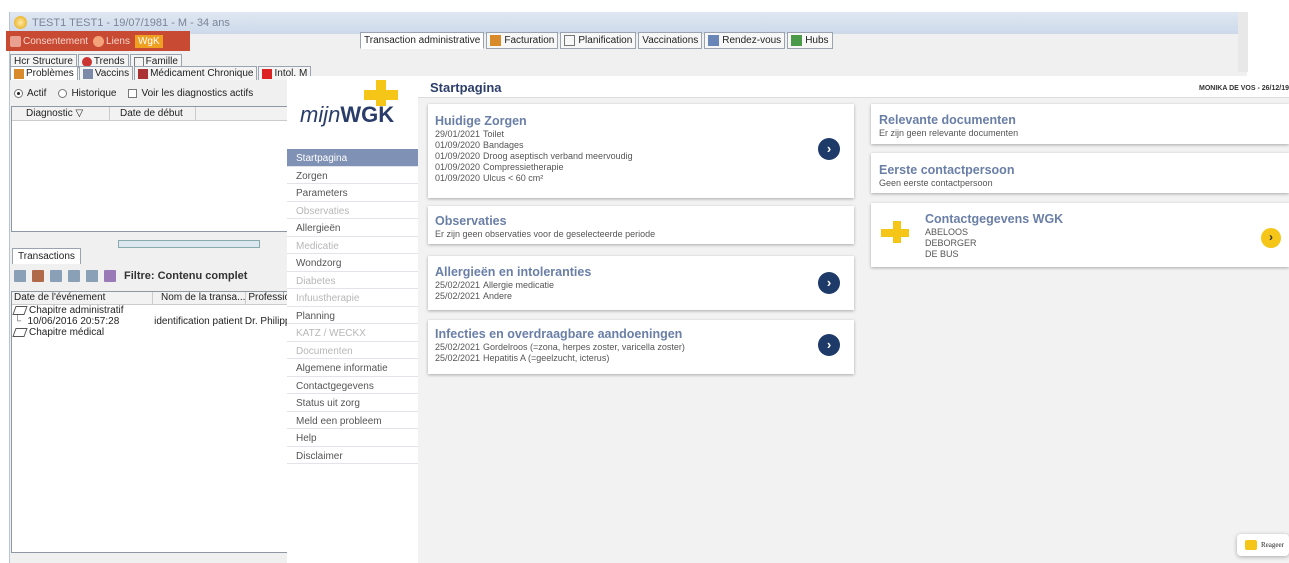  I want to click on document-icon, so click(56, 276).